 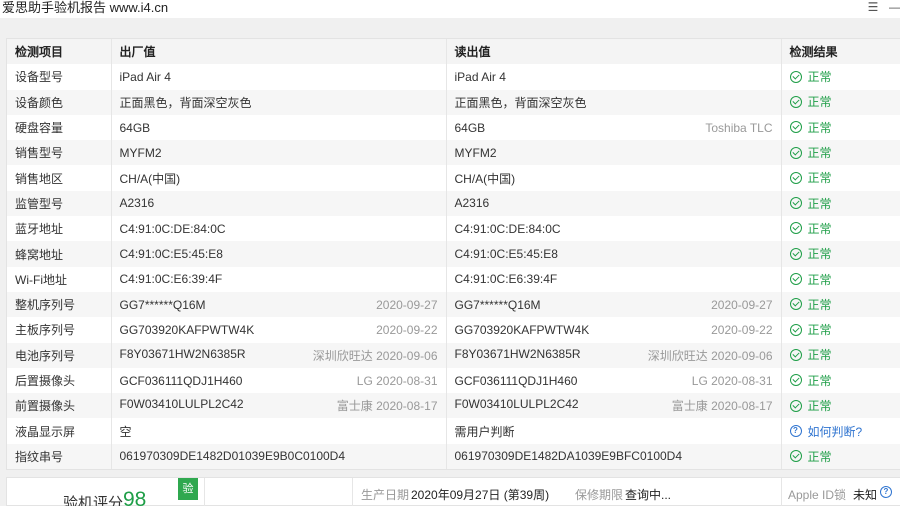 I want to click on production-date-value: 2020年09月27日 (第39周), so click(x=480, y=495).